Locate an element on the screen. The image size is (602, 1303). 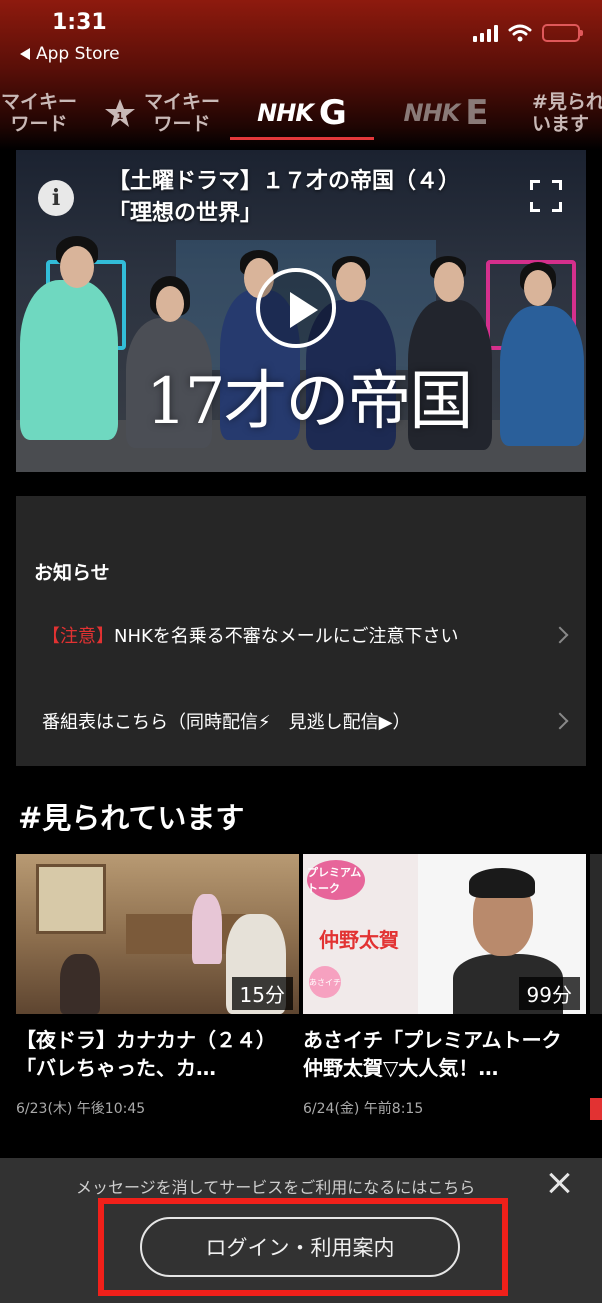
channel-letter: E is located at coordinates (477, 113).